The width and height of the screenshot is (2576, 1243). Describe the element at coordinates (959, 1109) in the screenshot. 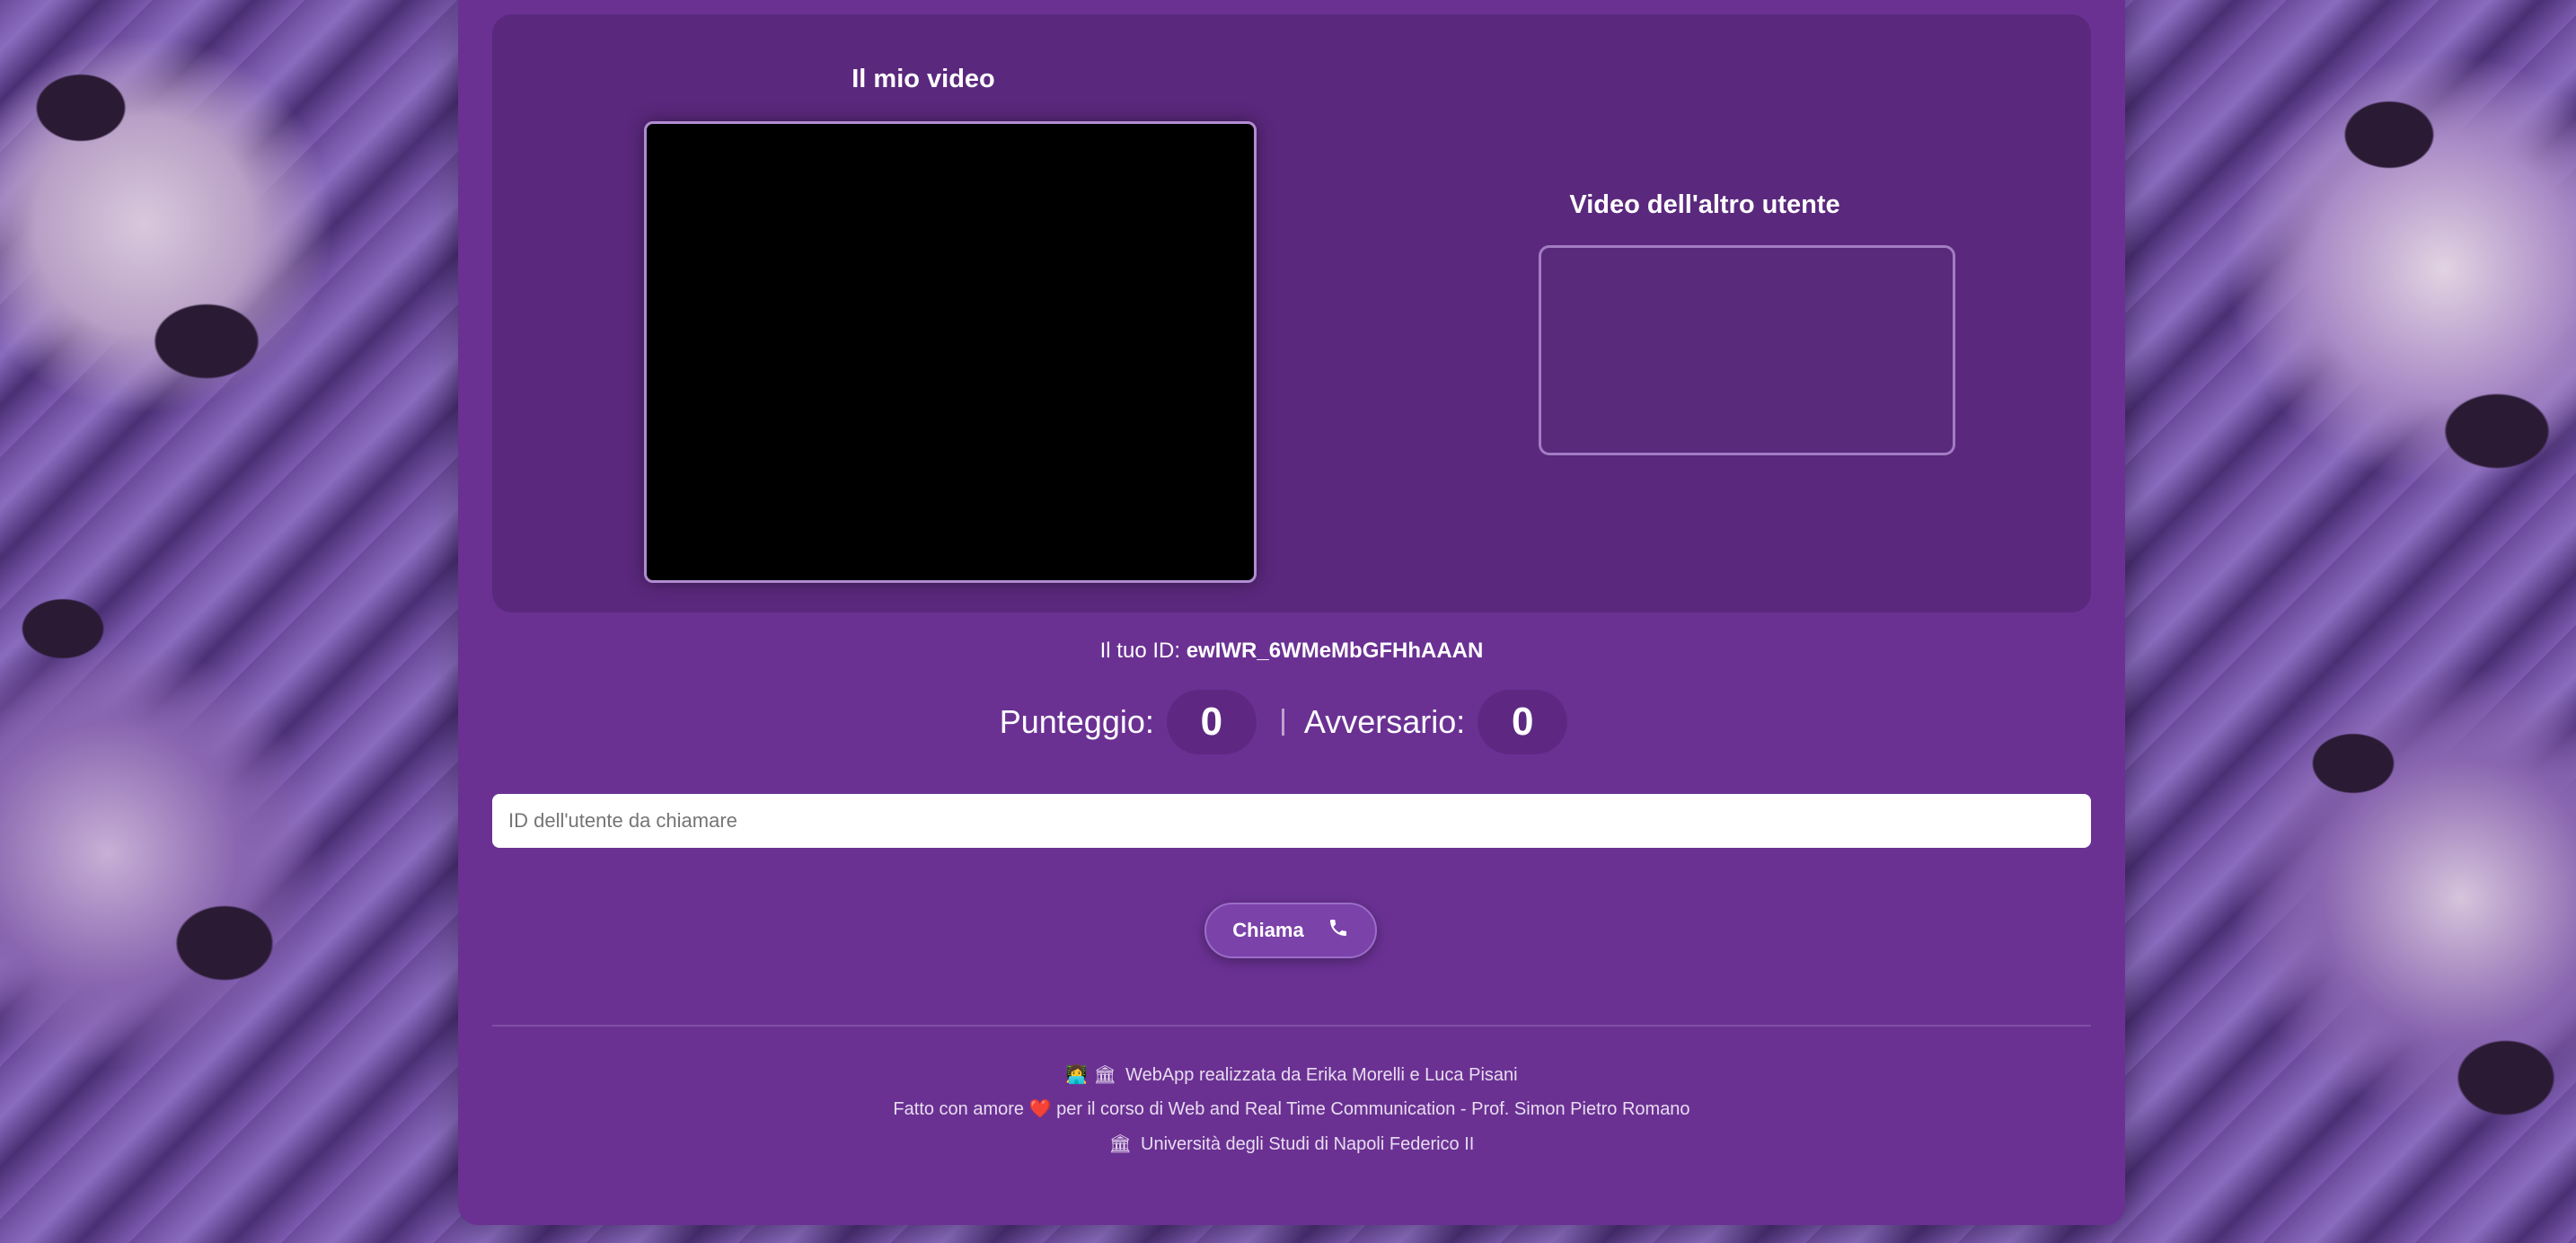

I see `footer-course-before: Fatto con amore` at that location.